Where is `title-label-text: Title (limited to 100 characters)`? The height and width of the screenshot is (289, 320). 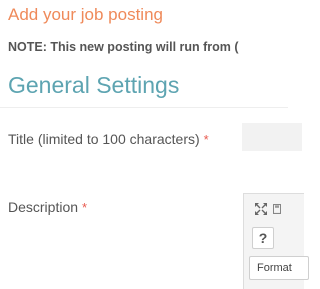
title-label-text: Title (limited to 100 characters) is located at coordinates (104, 139).